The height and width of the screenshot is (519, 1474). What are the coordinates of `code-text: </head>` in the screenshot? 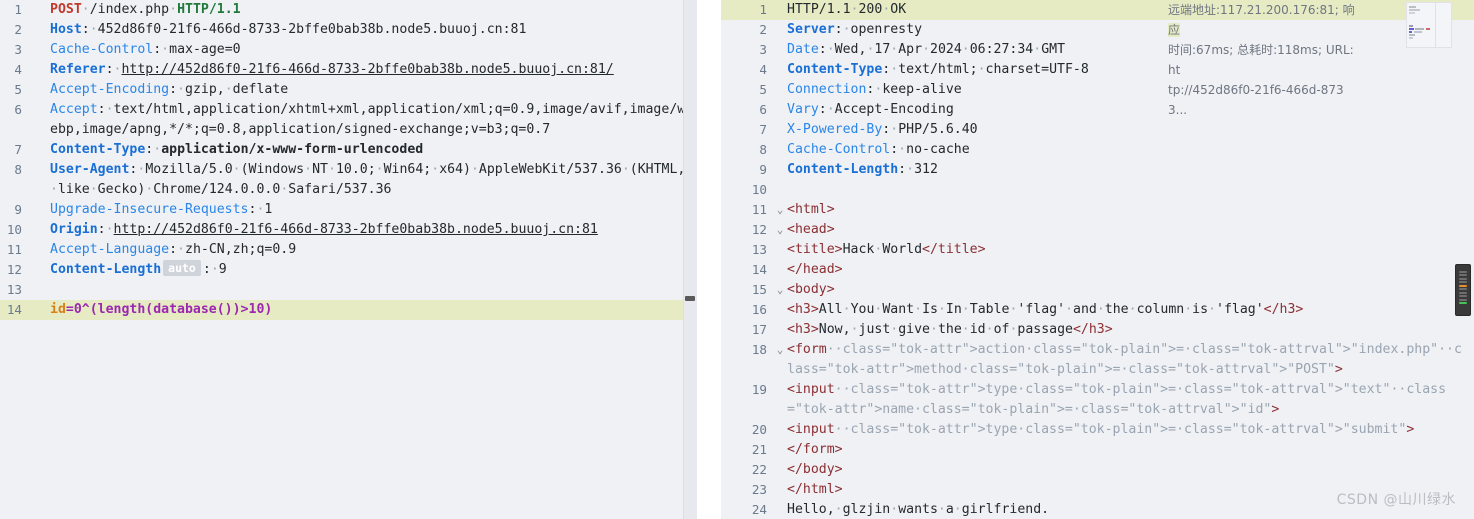 It's located at (1130, 270).